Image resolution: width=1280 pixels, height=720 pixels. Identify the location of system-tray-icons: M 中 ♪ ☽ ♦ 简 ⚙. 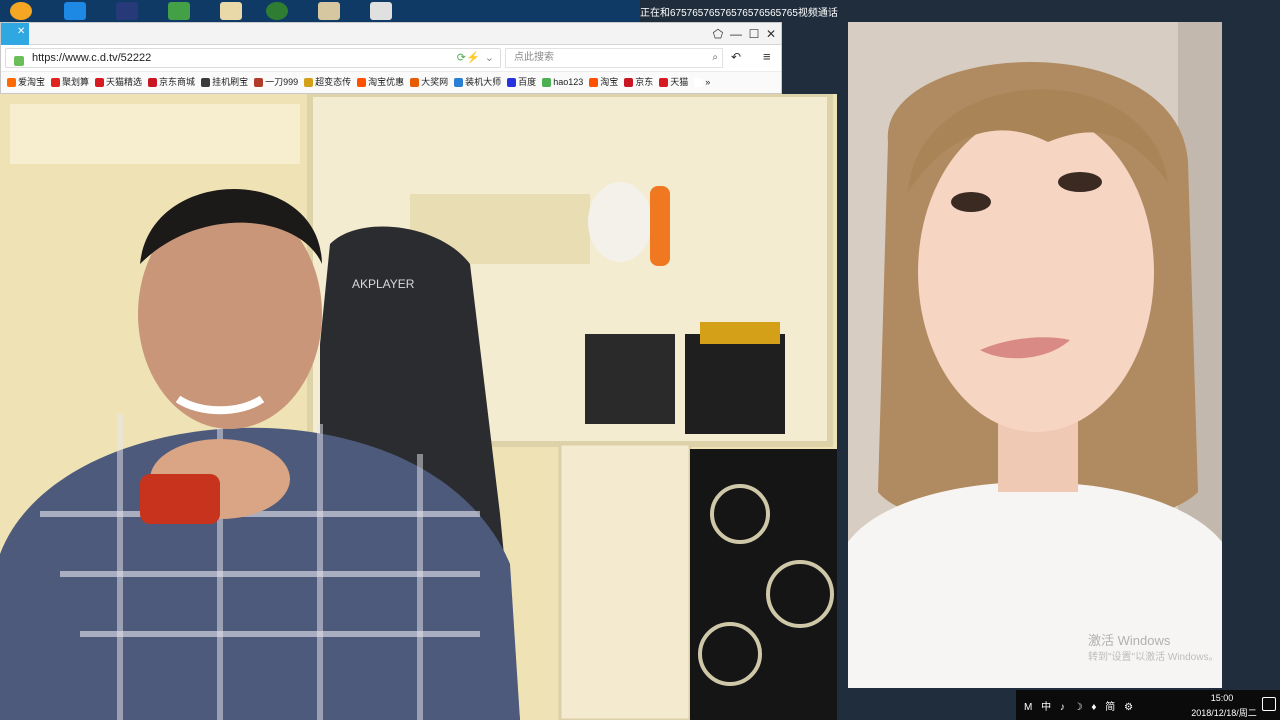
(1080, 705).